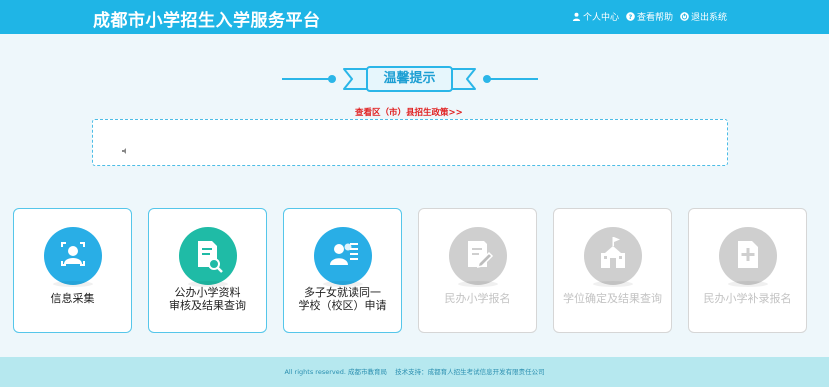  Describe the element at coordinates (342, 292) in the screenshot. I see `card-label-line-1: 多子女就读同一` at that location.